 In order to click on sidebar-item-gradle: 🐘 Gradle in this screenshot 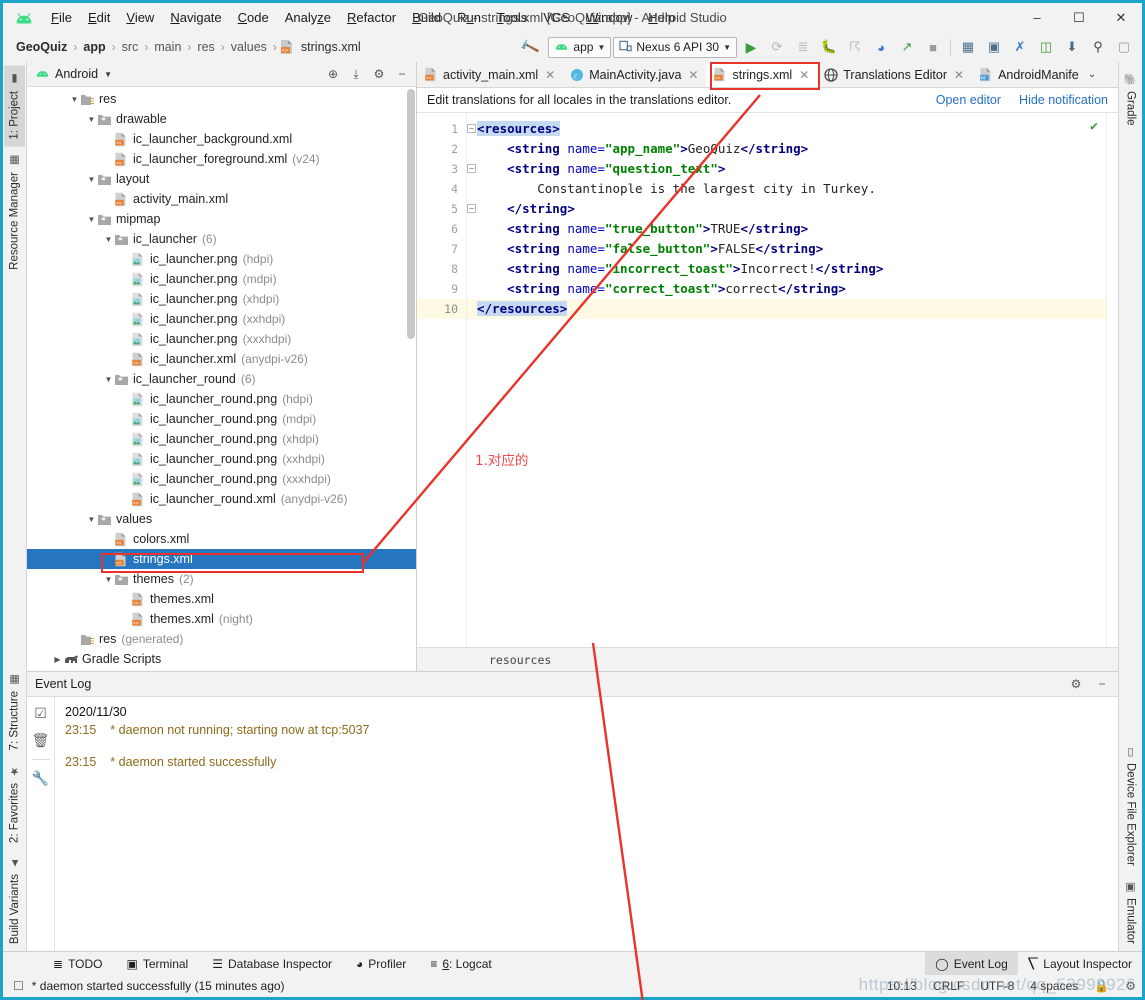, I will do `click(1130, 99)`.